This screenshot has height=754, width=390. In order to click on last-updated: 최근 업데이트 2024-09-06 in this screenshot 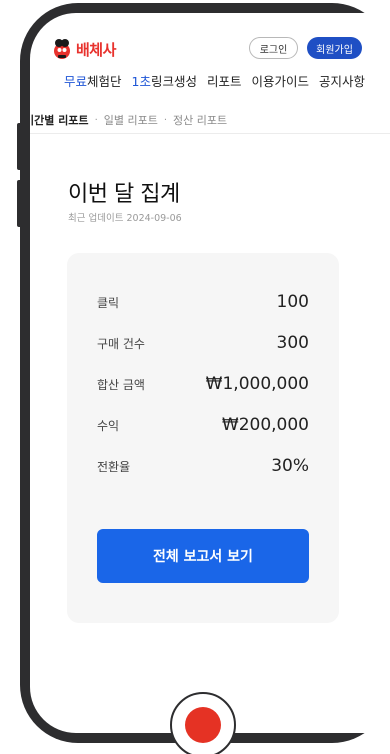, I will do `click(125, 218)`.